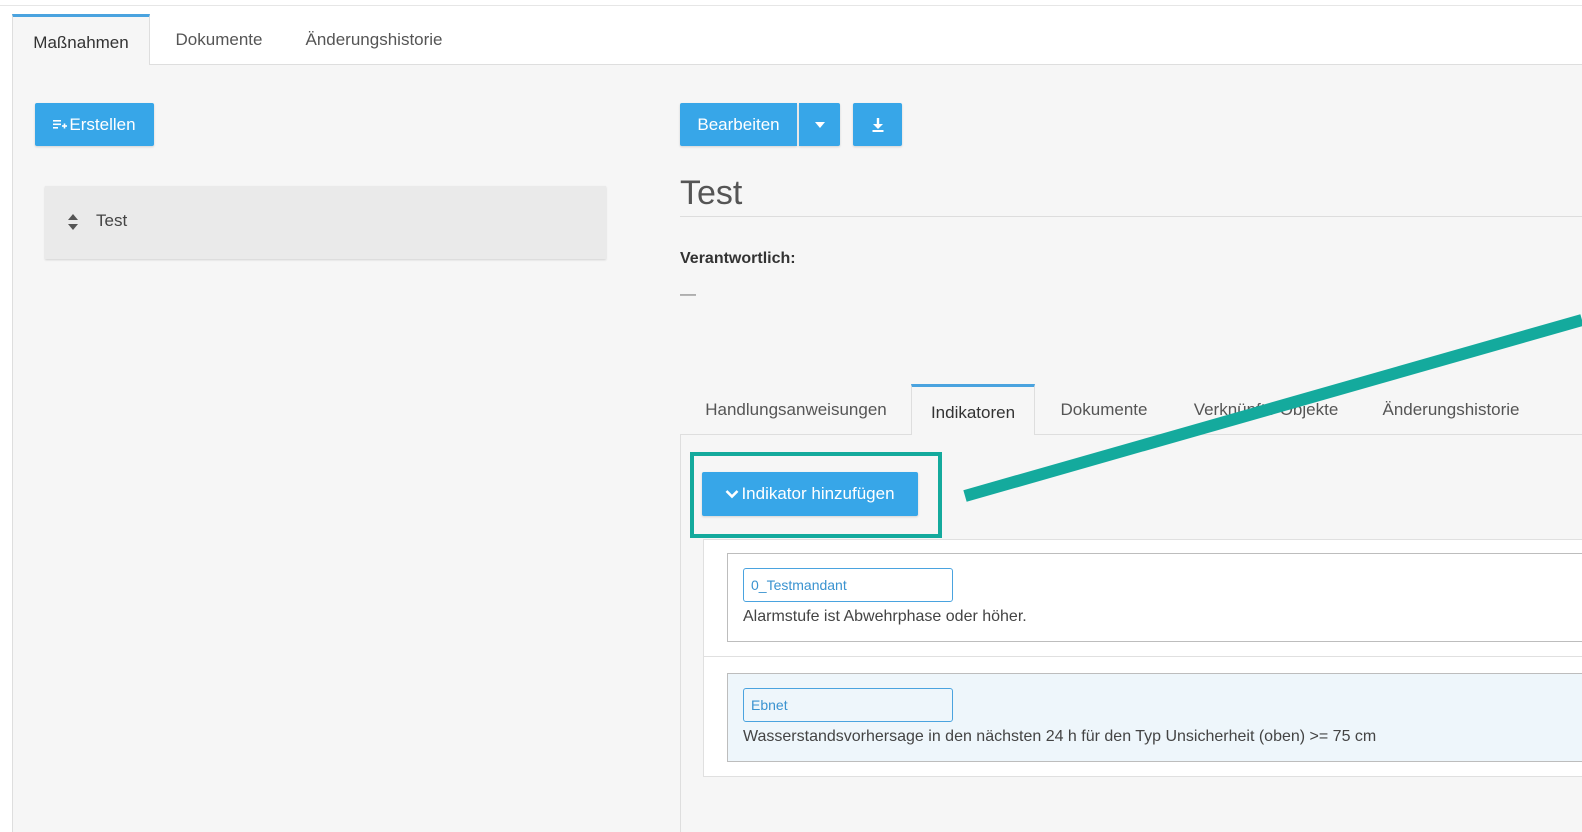 This screenshot has width=1582, height=832. I want to click on indicator-divider, so click(1142, 656).